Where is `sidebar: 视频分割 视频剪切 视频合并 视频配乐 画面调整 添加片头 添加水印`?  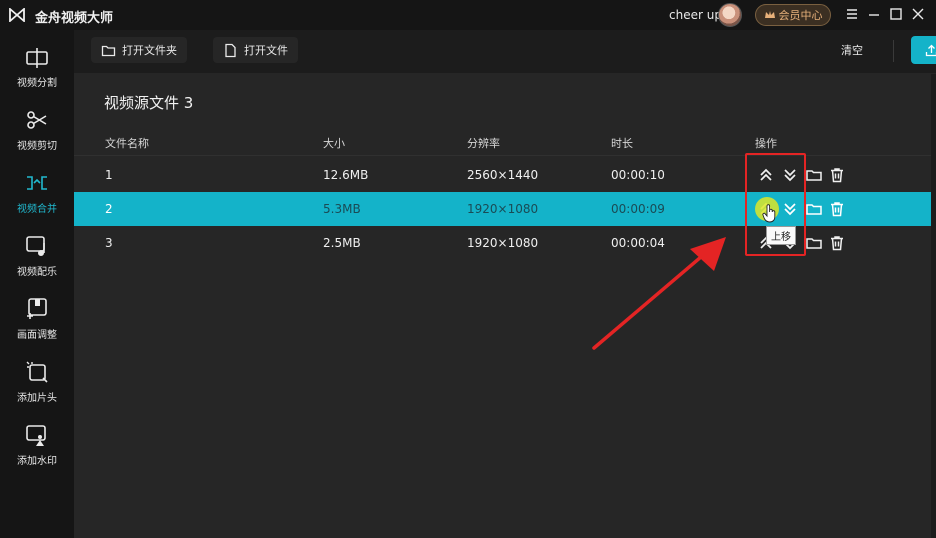
sidebar: 视频分割 视频剪切 视频合并 视频配乐 画面调整 添加片头 添加水印 is located at coordinates (37, 284).